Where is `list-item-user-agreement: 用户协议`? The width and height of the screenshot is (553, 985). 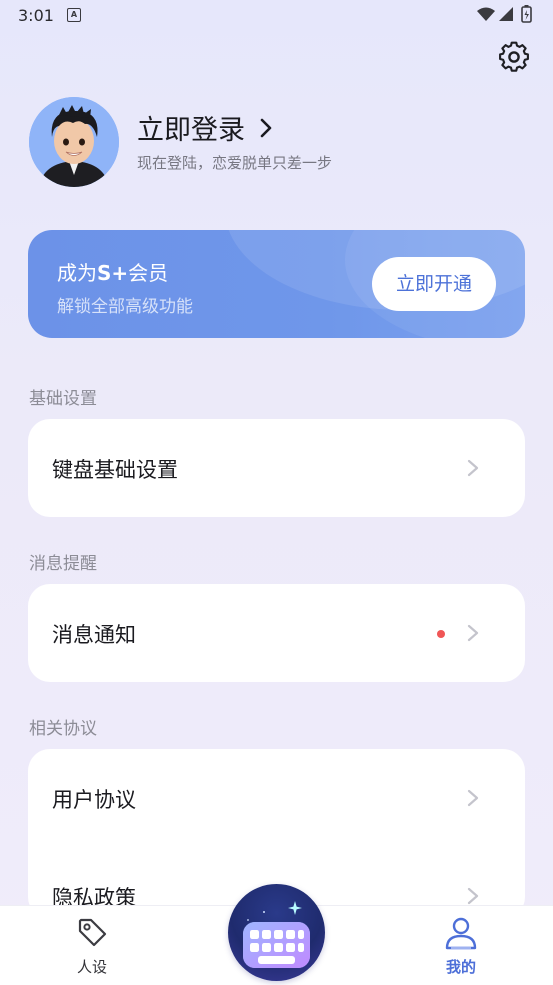
list-item-user-agreement: 用户协议 is located at coordinates (276, 798).